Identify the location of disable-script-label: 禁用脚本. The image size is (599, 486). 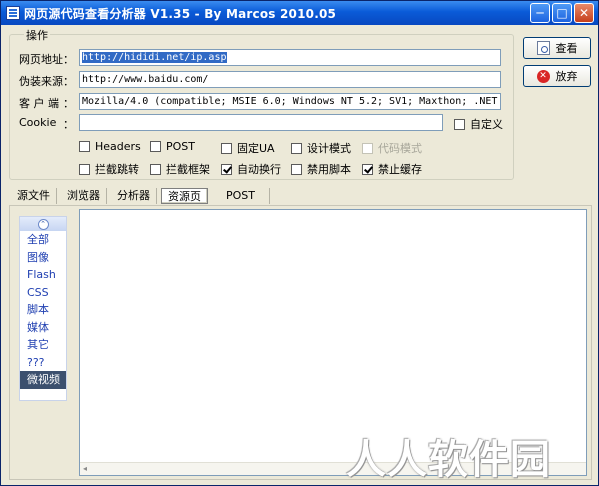
(329, 169).